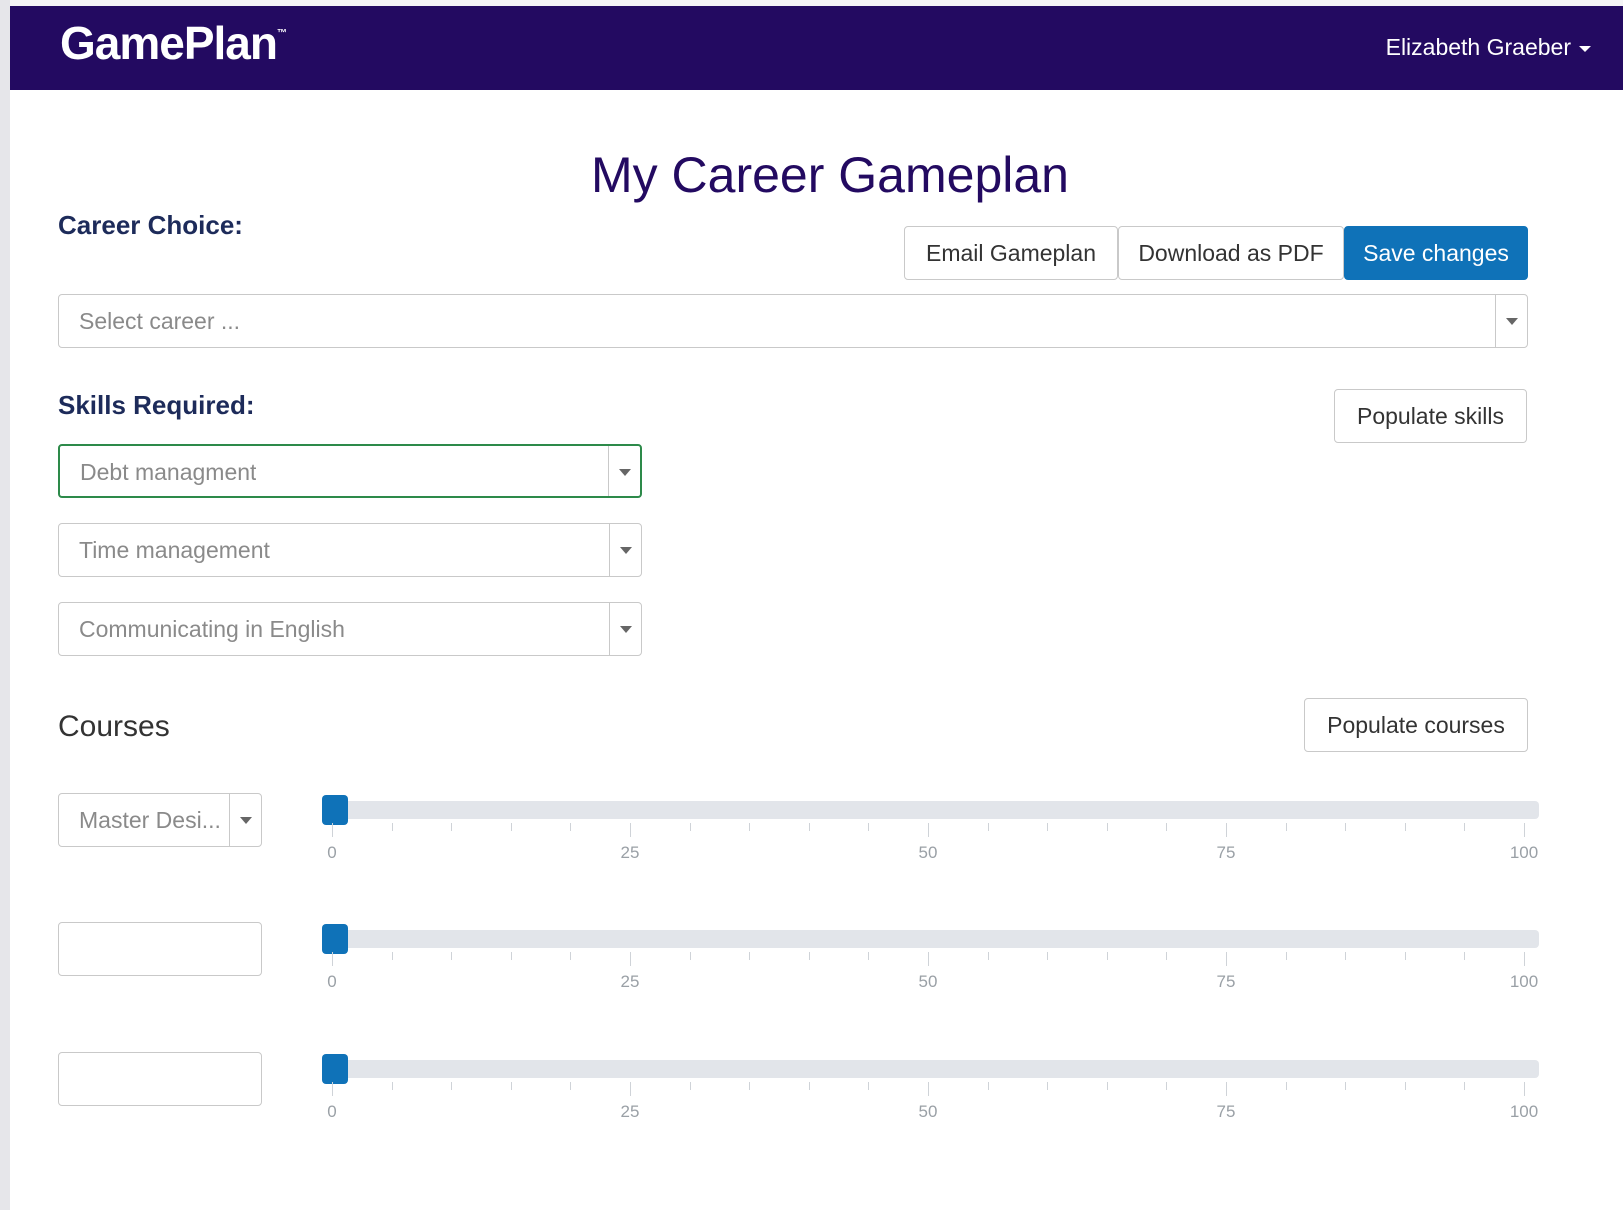 This screenshot has width=1623, height=1210. What do you see at coordinates (350, 629) in the screenshot?
I see `skill-select-3: Communicating in English` at bounding box center [350, 629].